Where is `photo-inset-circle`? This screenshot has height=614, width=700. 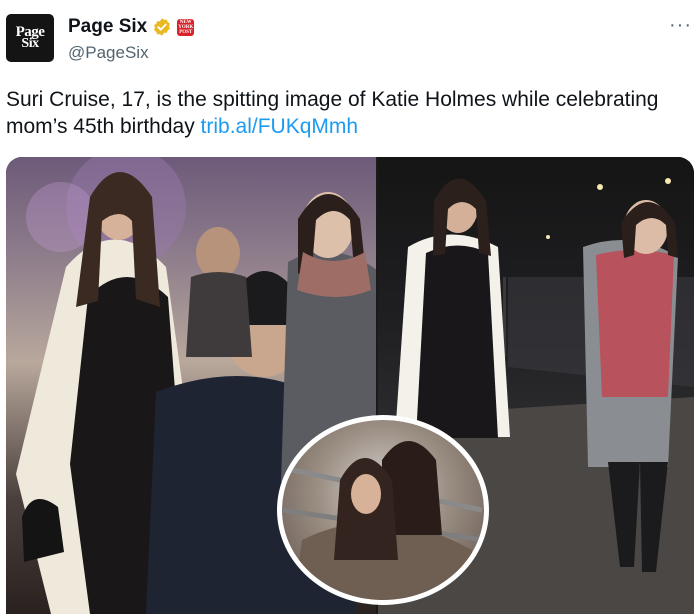
photo-inset-circle is located at coordinates (383, 510).